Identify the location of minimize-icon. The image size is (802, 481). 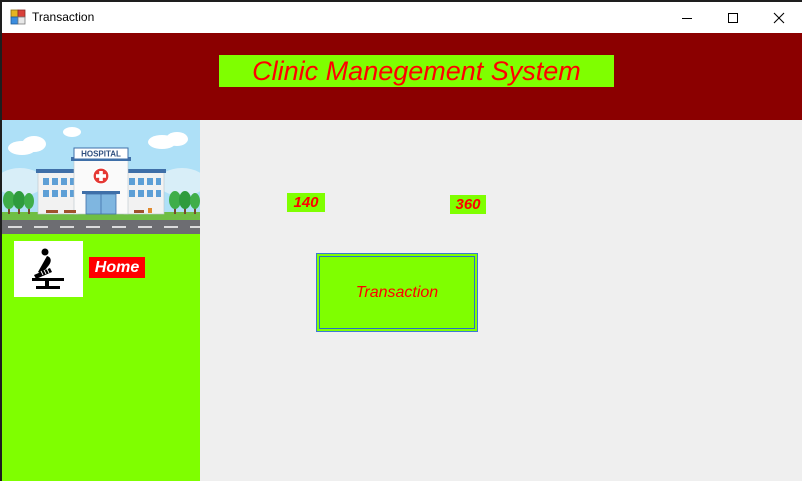
(687, 18).